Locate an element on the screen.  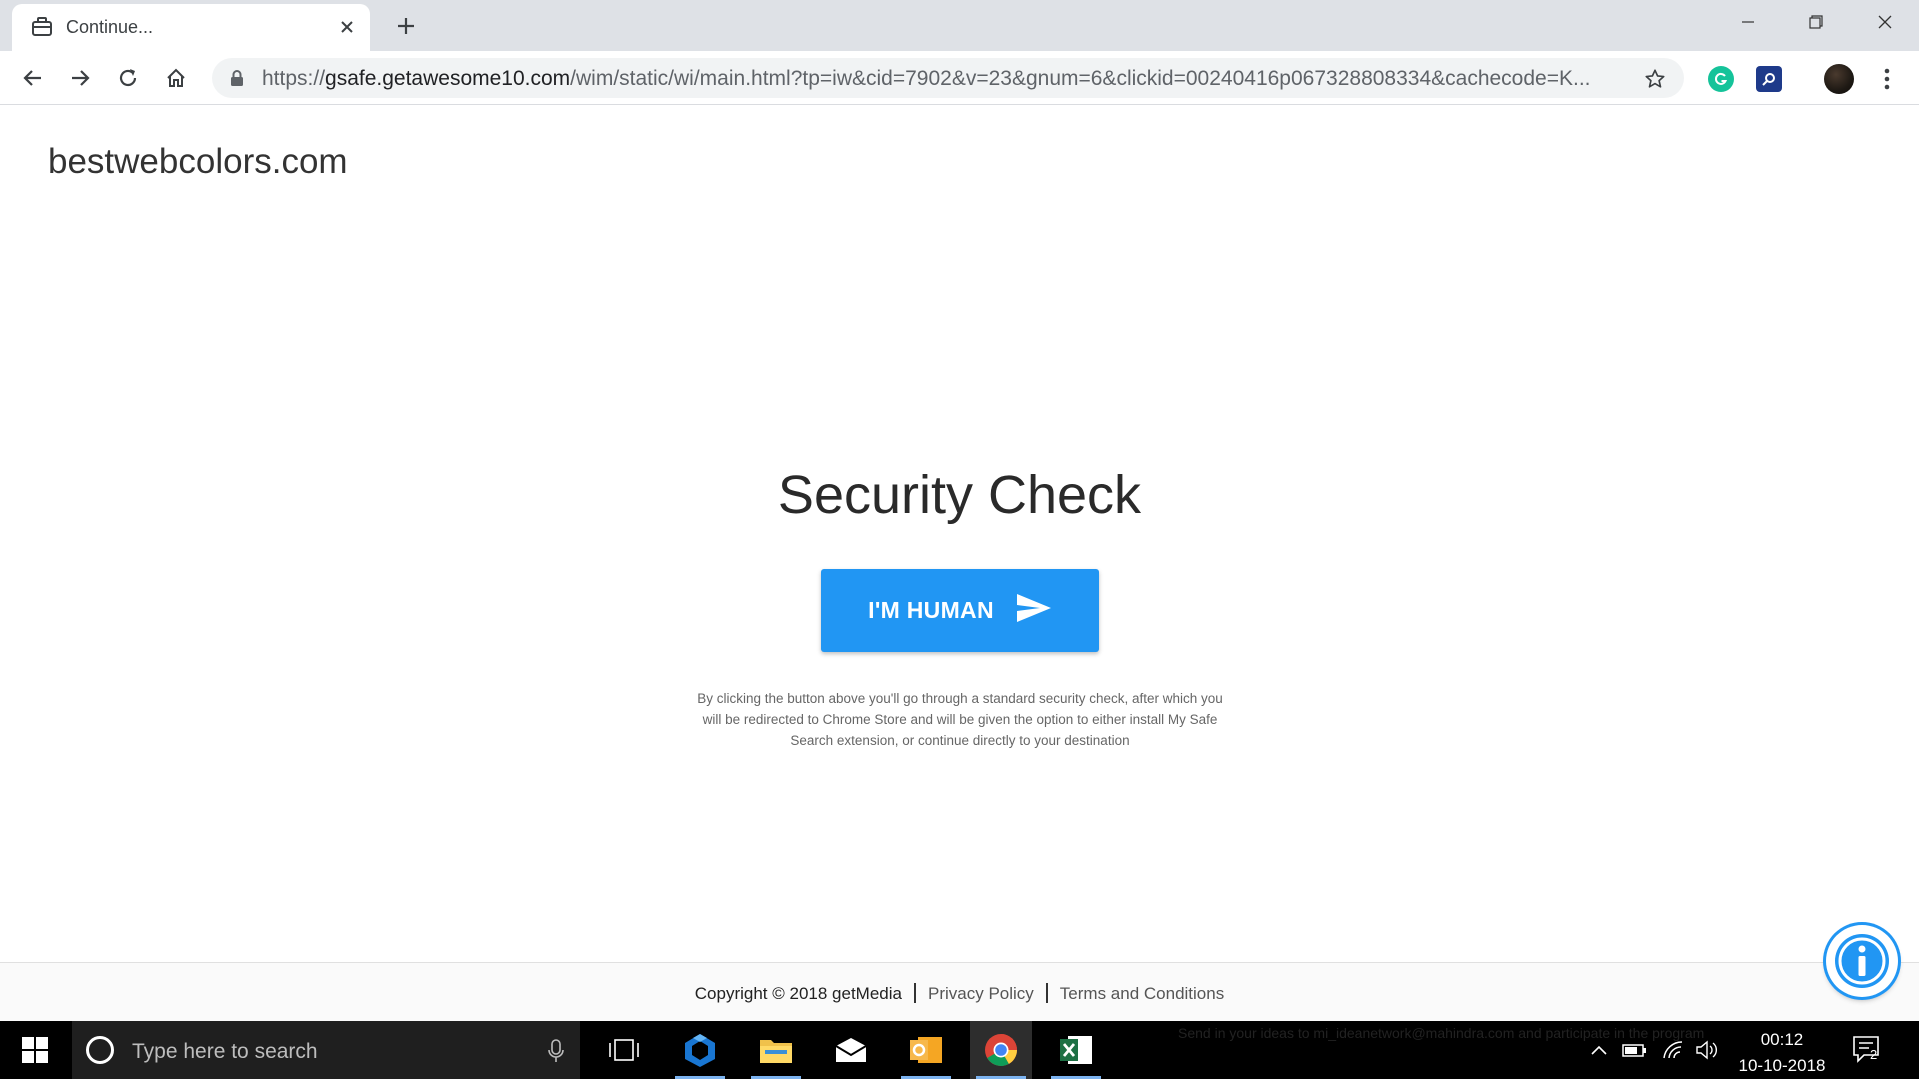
im-human-label: I'M HUMAN is located at coordinates (931, 610).